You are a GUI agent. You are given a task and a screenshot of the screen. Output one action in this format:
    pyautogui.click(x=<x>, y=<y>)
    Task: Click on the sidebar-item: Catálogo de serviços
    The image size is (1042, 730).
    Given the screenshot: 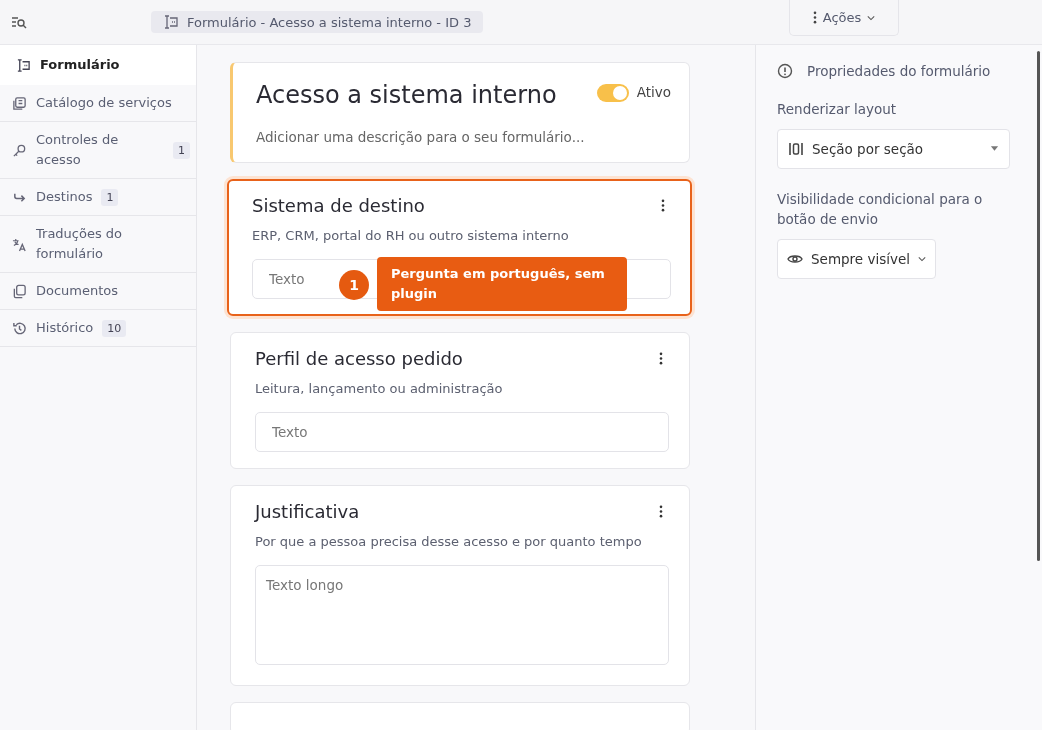 What is the action you would take?
    pyautogui.click(x=98, y=103)
    